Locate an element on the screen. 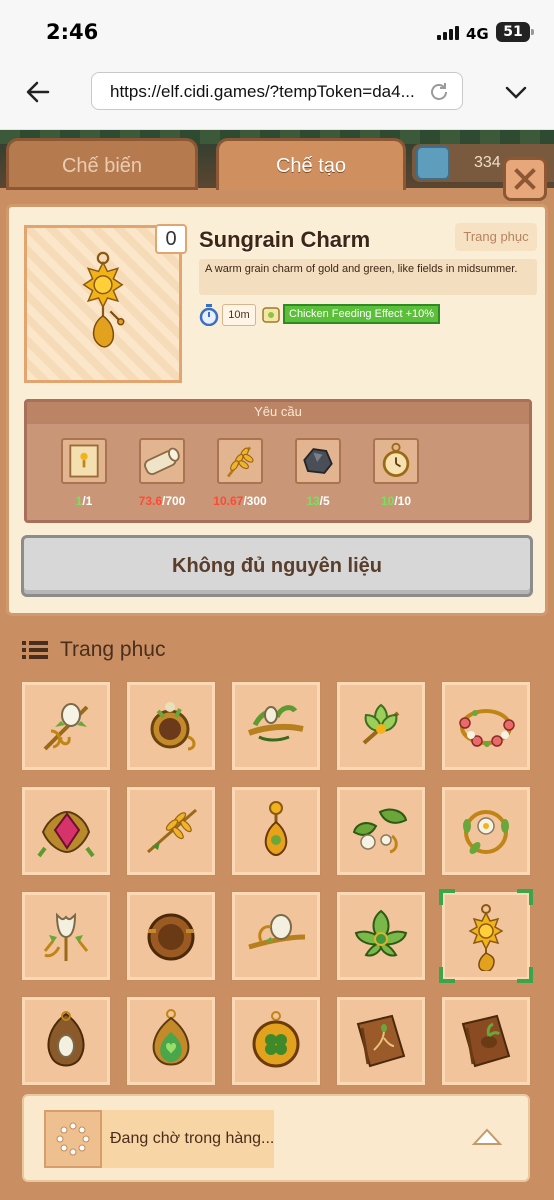 The height and width of the screenshot is (1200, 554). tab-processing-label: Chế biến is located at coordinates (102, 166).